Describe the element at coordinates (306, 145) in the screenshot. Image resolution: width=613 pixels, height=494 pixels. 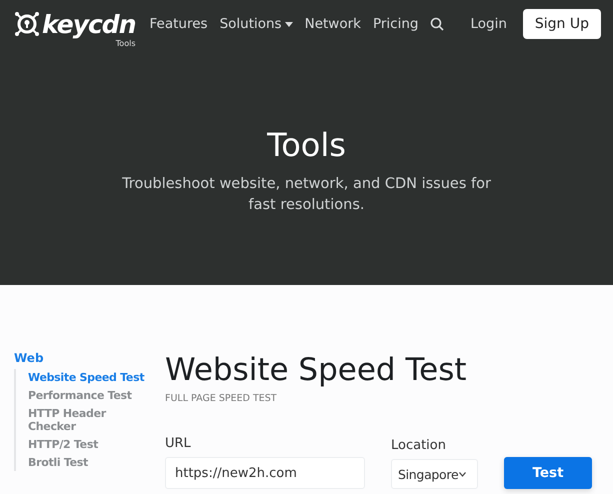
I see `hero-title: Tools` at that location.